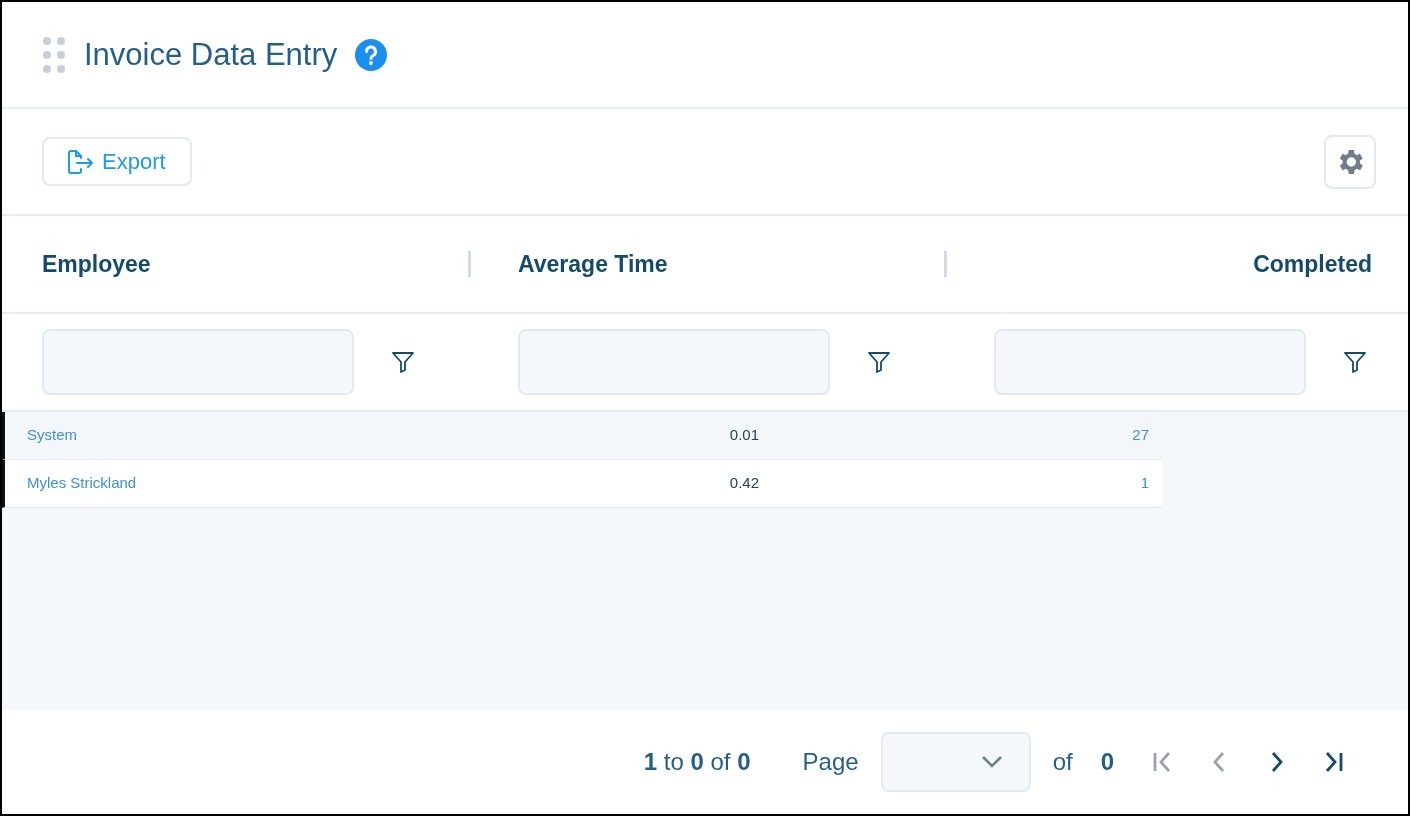  What do you see at coordinates (240, 483) in the screenshot?
I see `employee-link: Myles Strickland` at bounding box center [240, 483].